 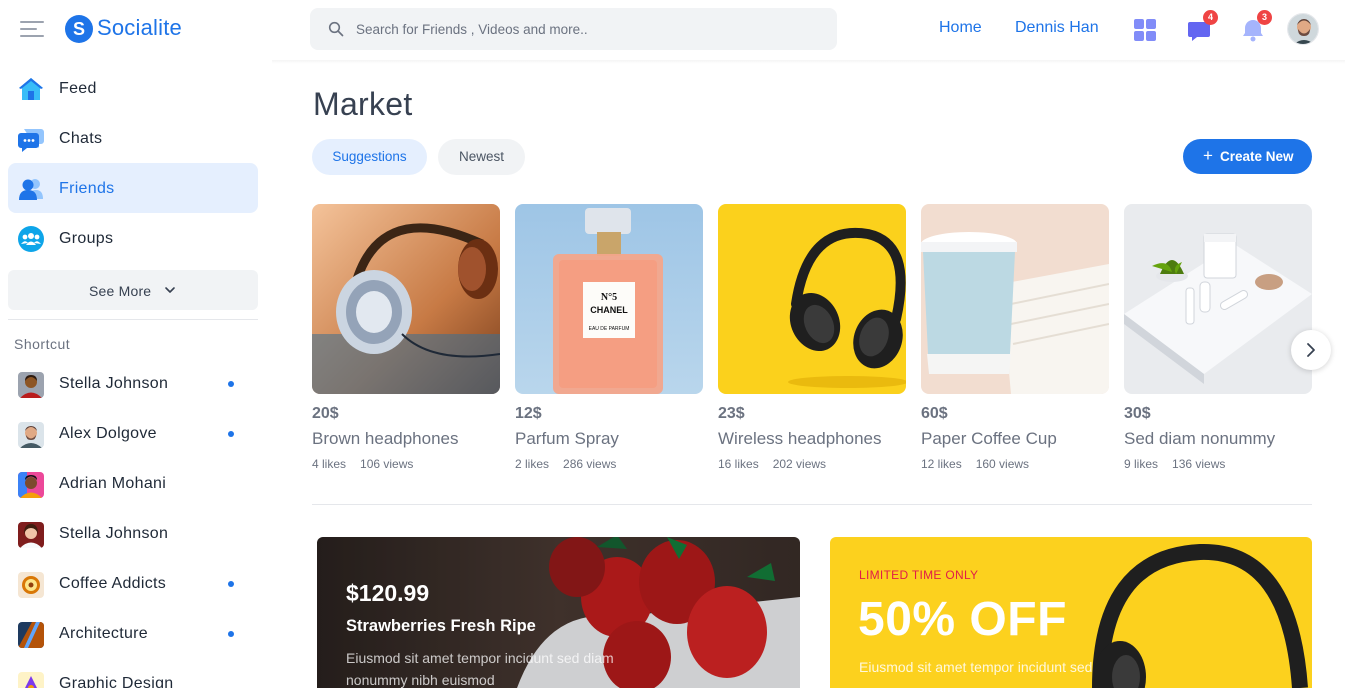 I want to click on promo-kicker: LIMITED TIME ONLY, so click(x=919, y=575).